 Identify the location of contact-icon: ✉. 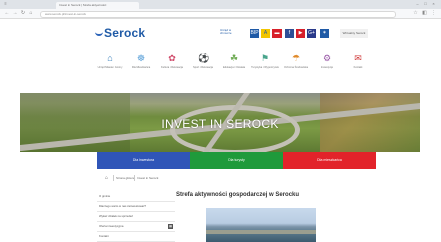
(358, 58).